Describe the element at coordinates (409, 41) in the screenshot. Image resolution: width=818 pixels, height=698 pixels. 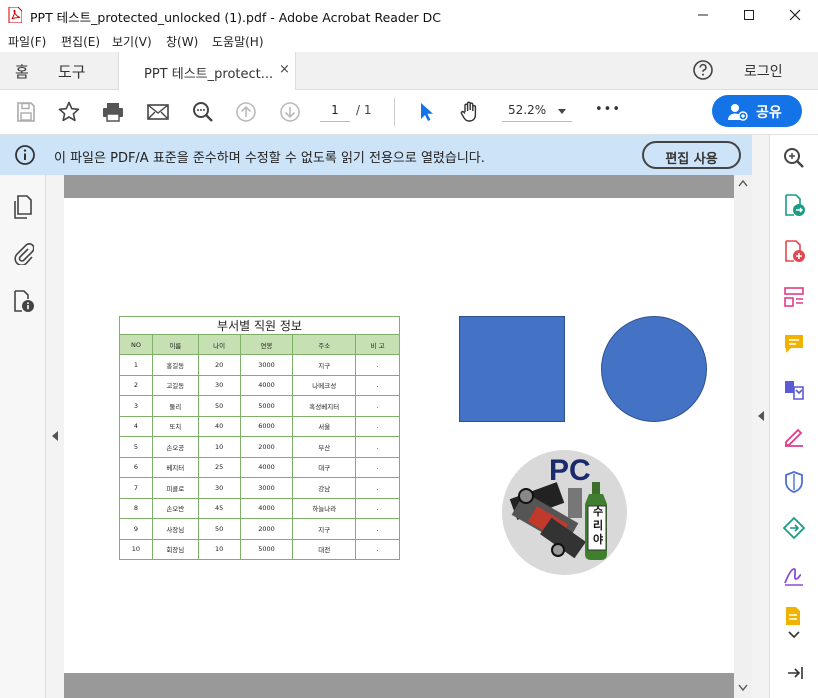
I see `menu-bar: 파일(F) 편집(E) 보기(V) 창(W) 도움말(H)` at that location.